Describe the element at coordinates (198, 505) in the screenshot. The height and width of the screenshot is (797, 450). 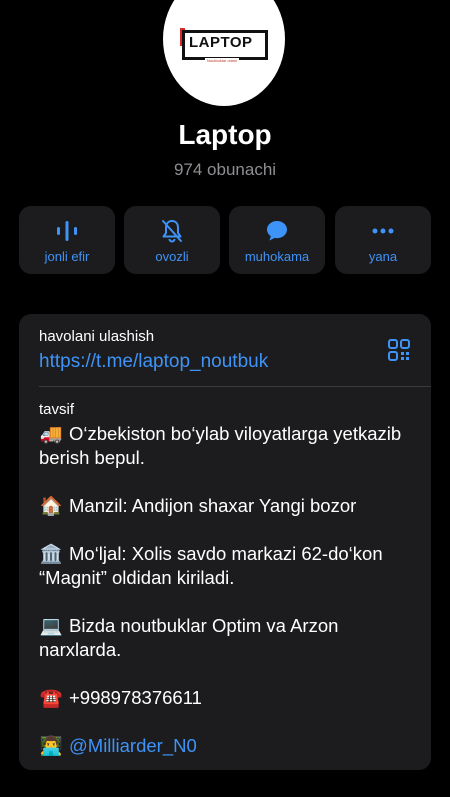
I see `description-line: 🏠 Manzil: Andijon shaxar Yangi bozor` at that location.